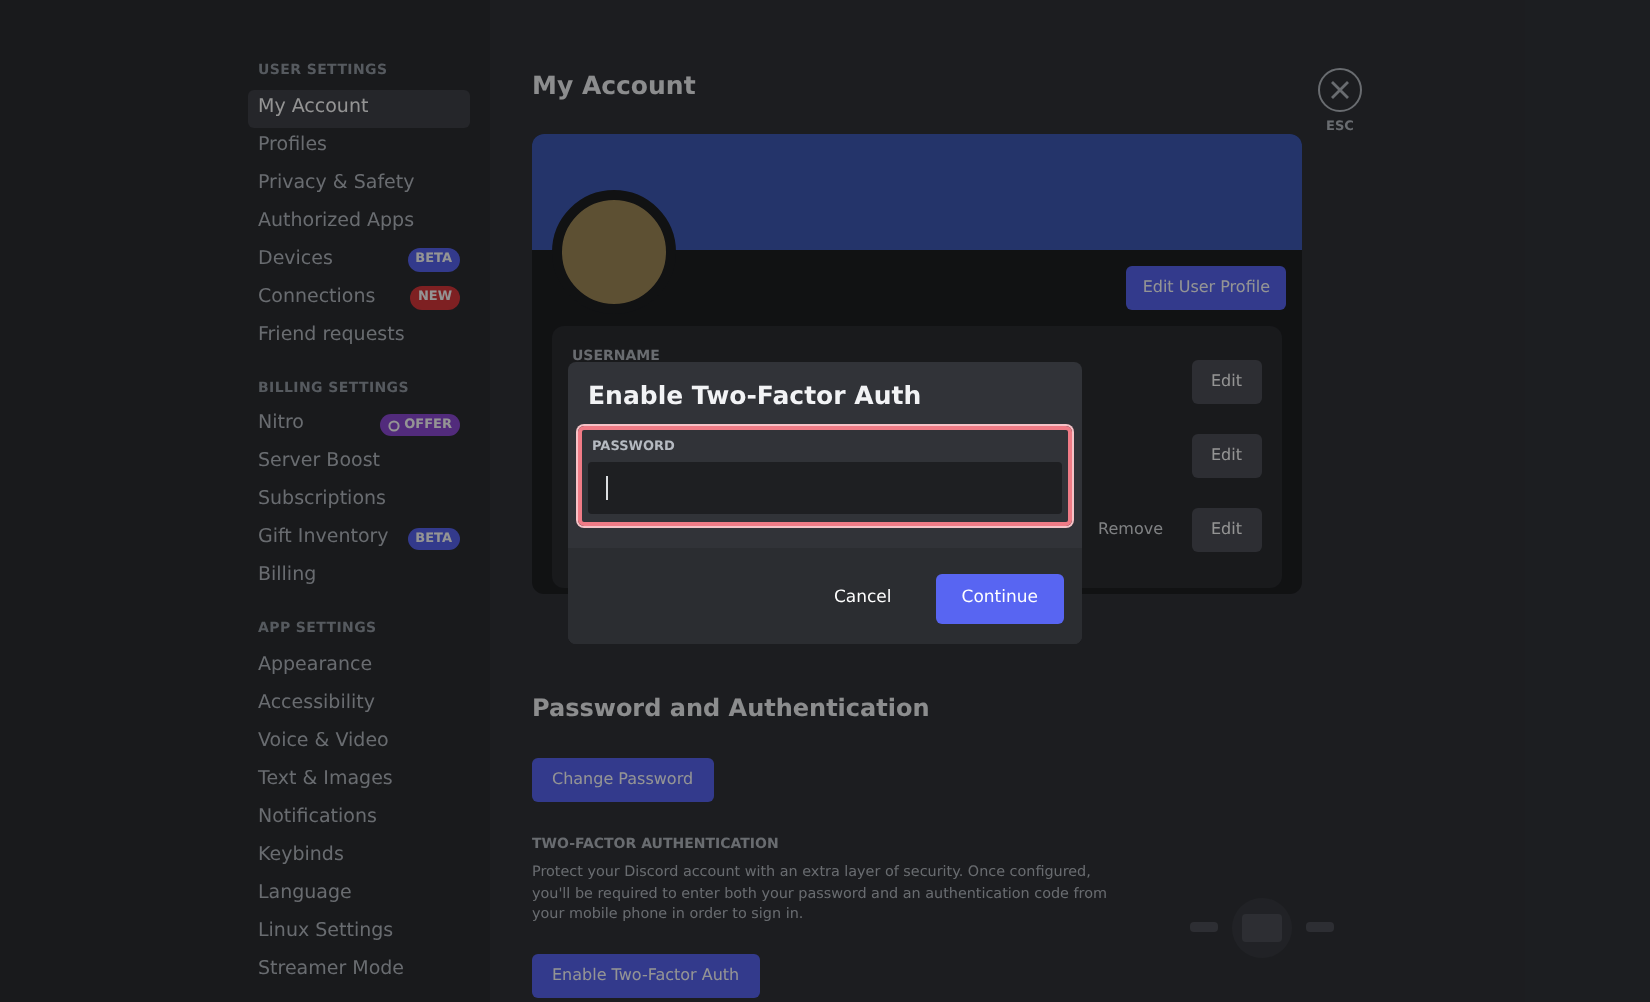 Image resolution: width=1650 pixels, height=1002 pixels. What do you see at coordinates (862, 599) in the screenshot?
I see `cancel-button: Cancel` at bounding box center [862, 599].